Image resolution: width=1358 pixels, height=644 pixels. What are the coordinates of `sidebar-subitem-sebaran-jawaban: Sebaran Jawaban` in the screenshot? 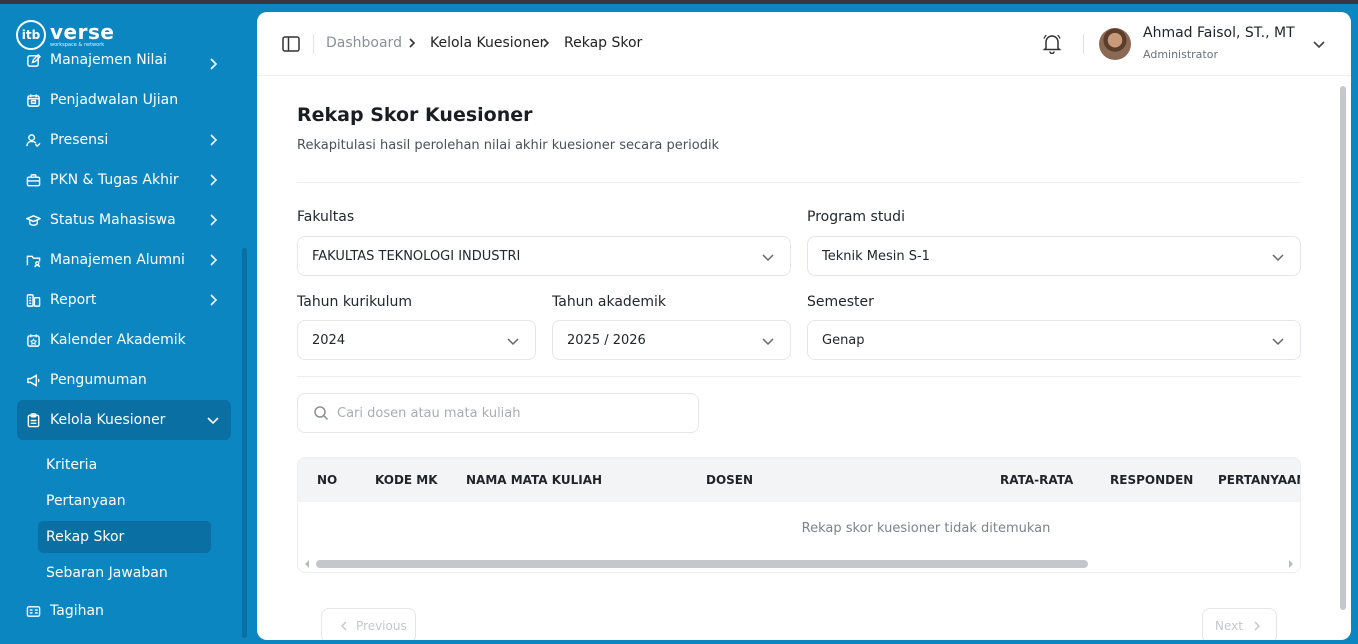 It's located at (124, 573).